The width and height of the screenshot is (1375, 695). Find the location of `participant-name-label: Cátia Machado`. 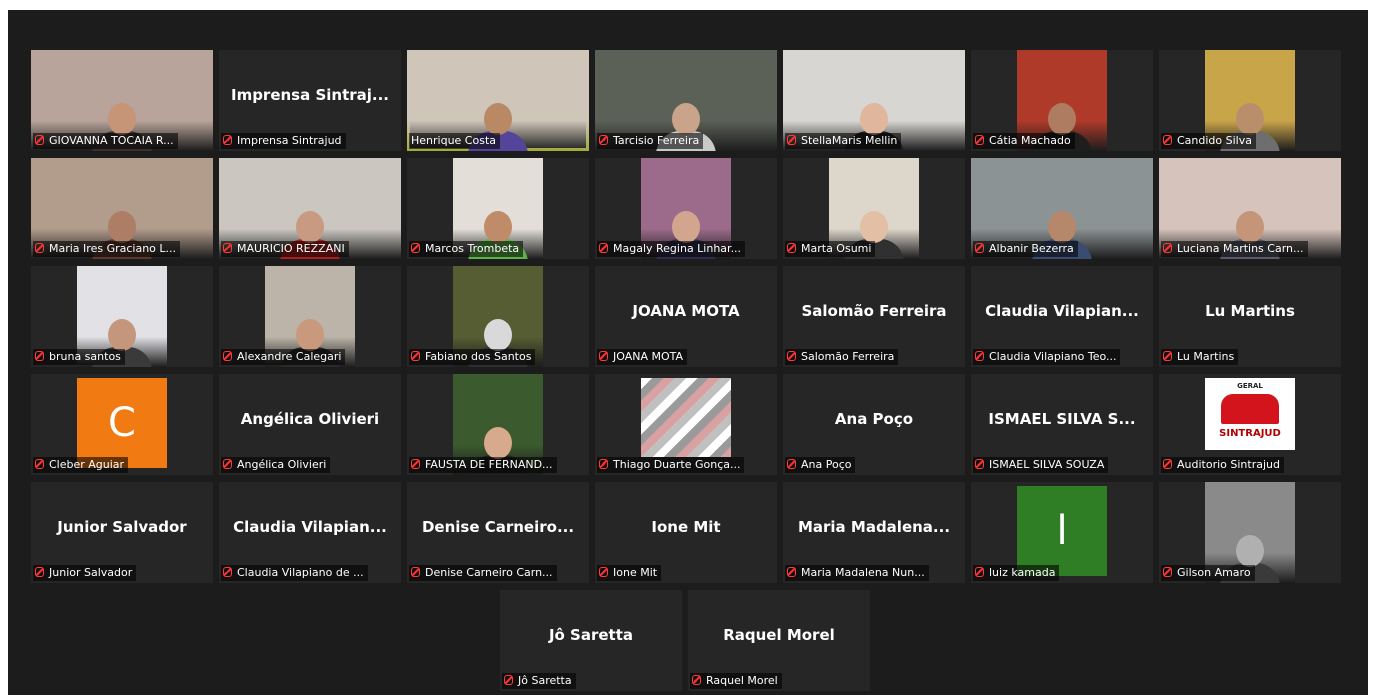

participant-name-label: Cátia Machado is located at coordinates (1024, 141).